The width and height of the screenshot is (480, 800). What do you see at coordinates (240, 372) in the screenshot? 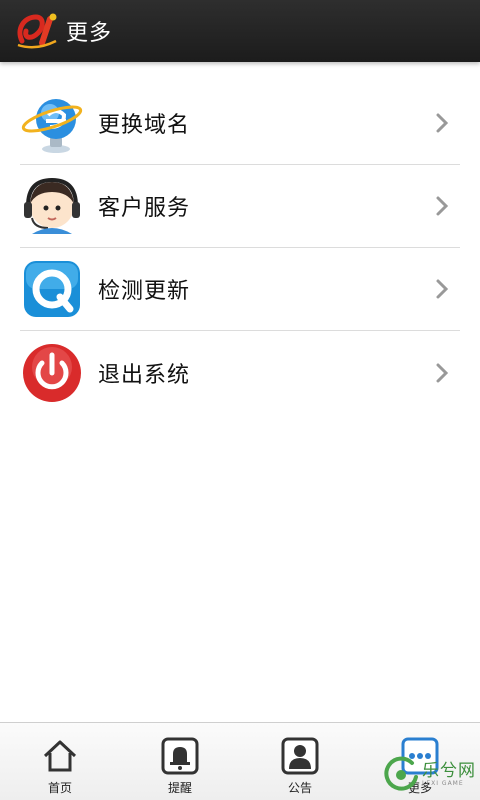
I see `menu-item-logout: 退出系统` at bounding box center [240, 372].